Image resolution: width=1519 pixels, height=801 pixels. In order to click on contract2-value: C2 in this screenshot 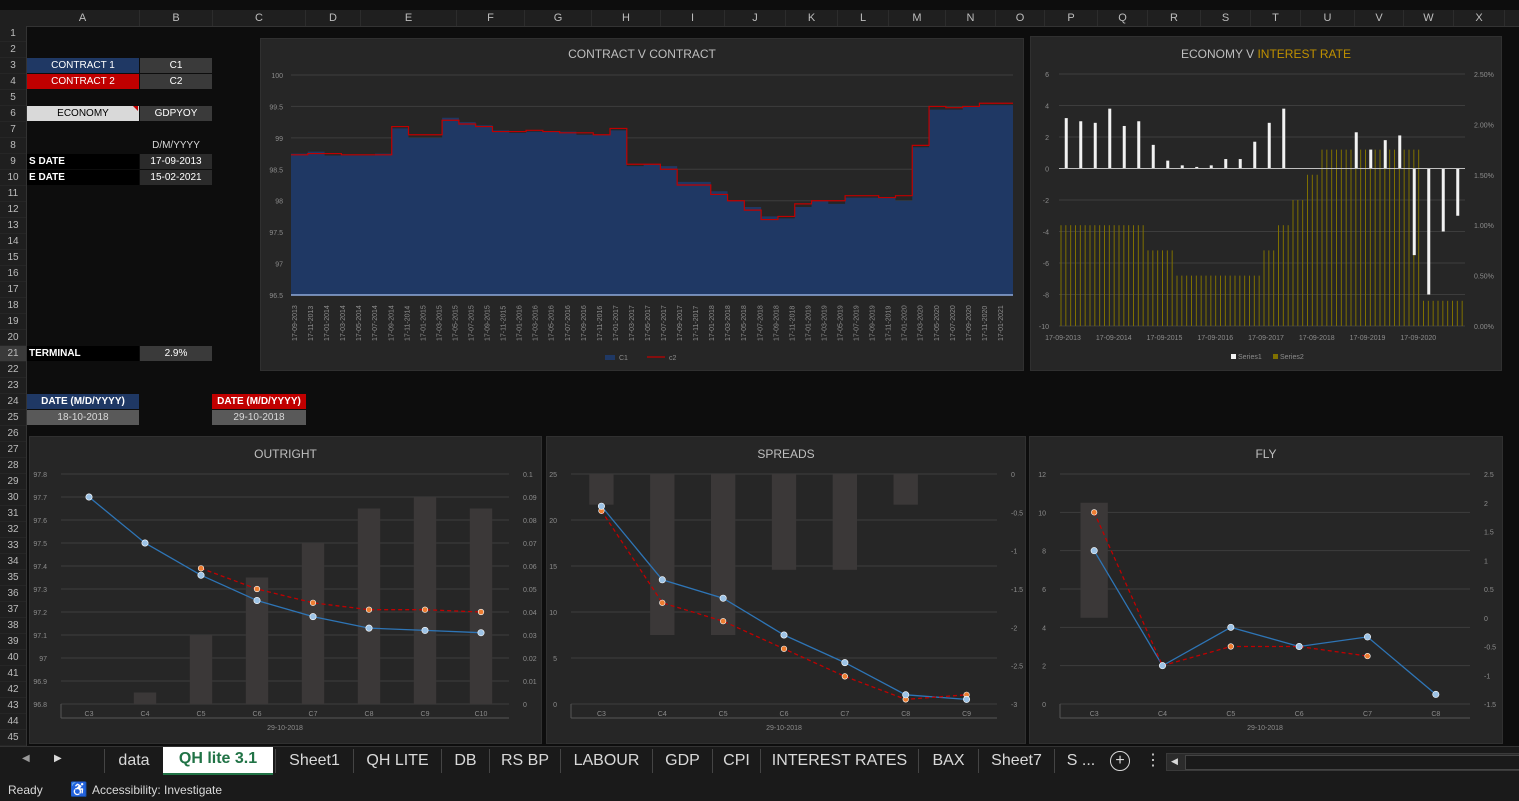, I will do `click(176, 81)`.